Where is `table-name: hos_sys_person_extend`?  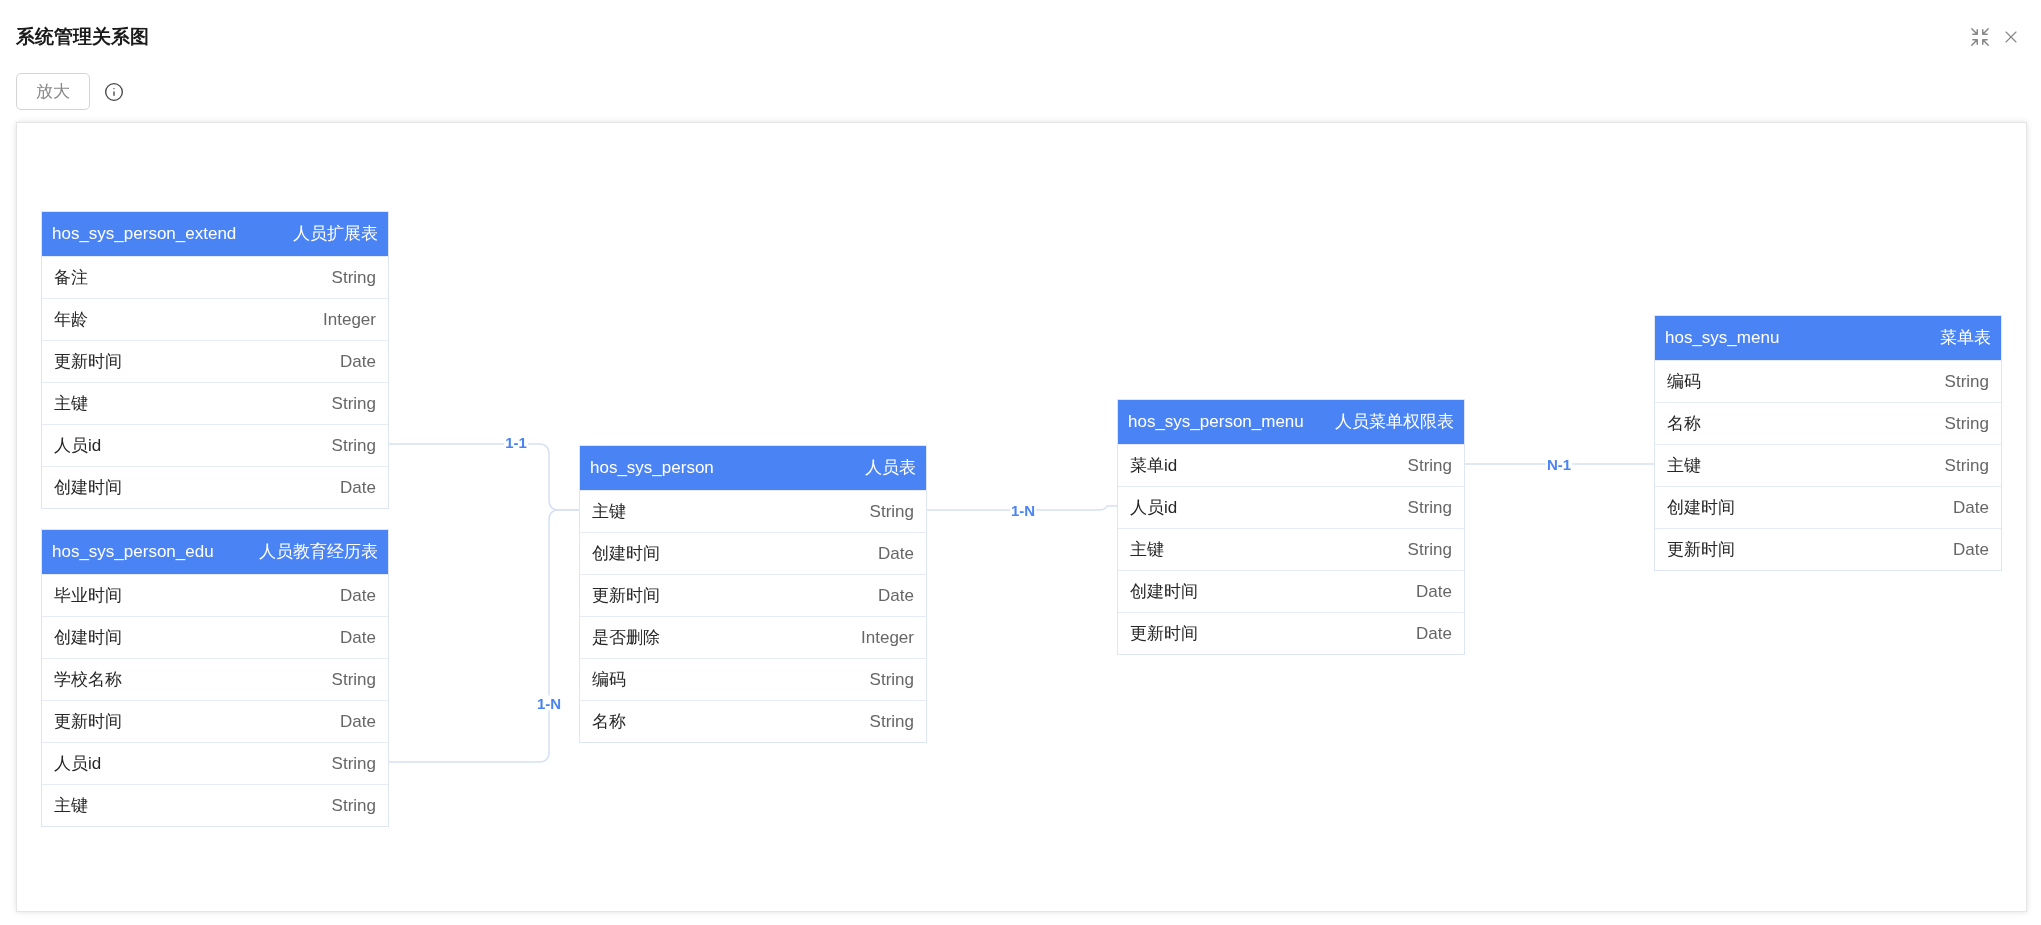
table-name: hos_sys_person_extend is located at coordinates (144, 234).